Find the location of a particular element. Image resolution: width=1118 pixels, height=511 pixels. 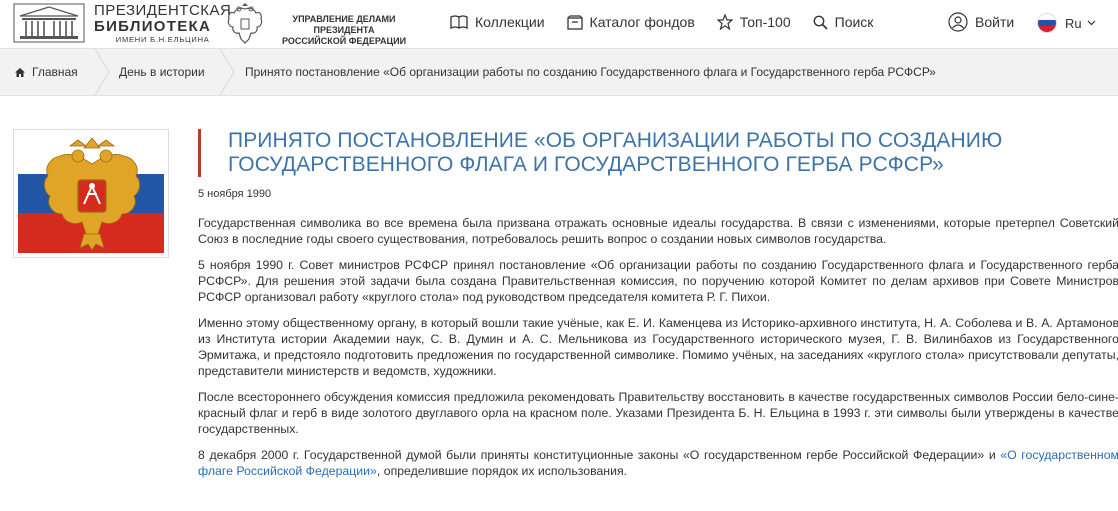

star-icon is located at coordinates (724, 22).